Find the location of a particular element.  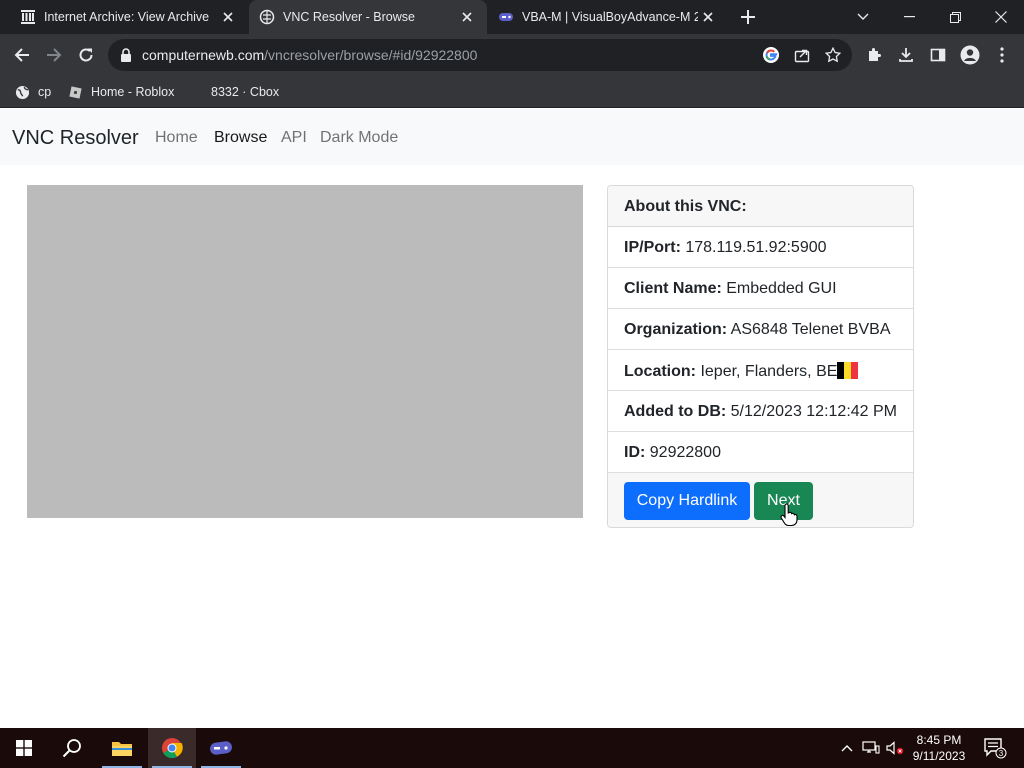

network-icon is located at coordinates (871, 748).